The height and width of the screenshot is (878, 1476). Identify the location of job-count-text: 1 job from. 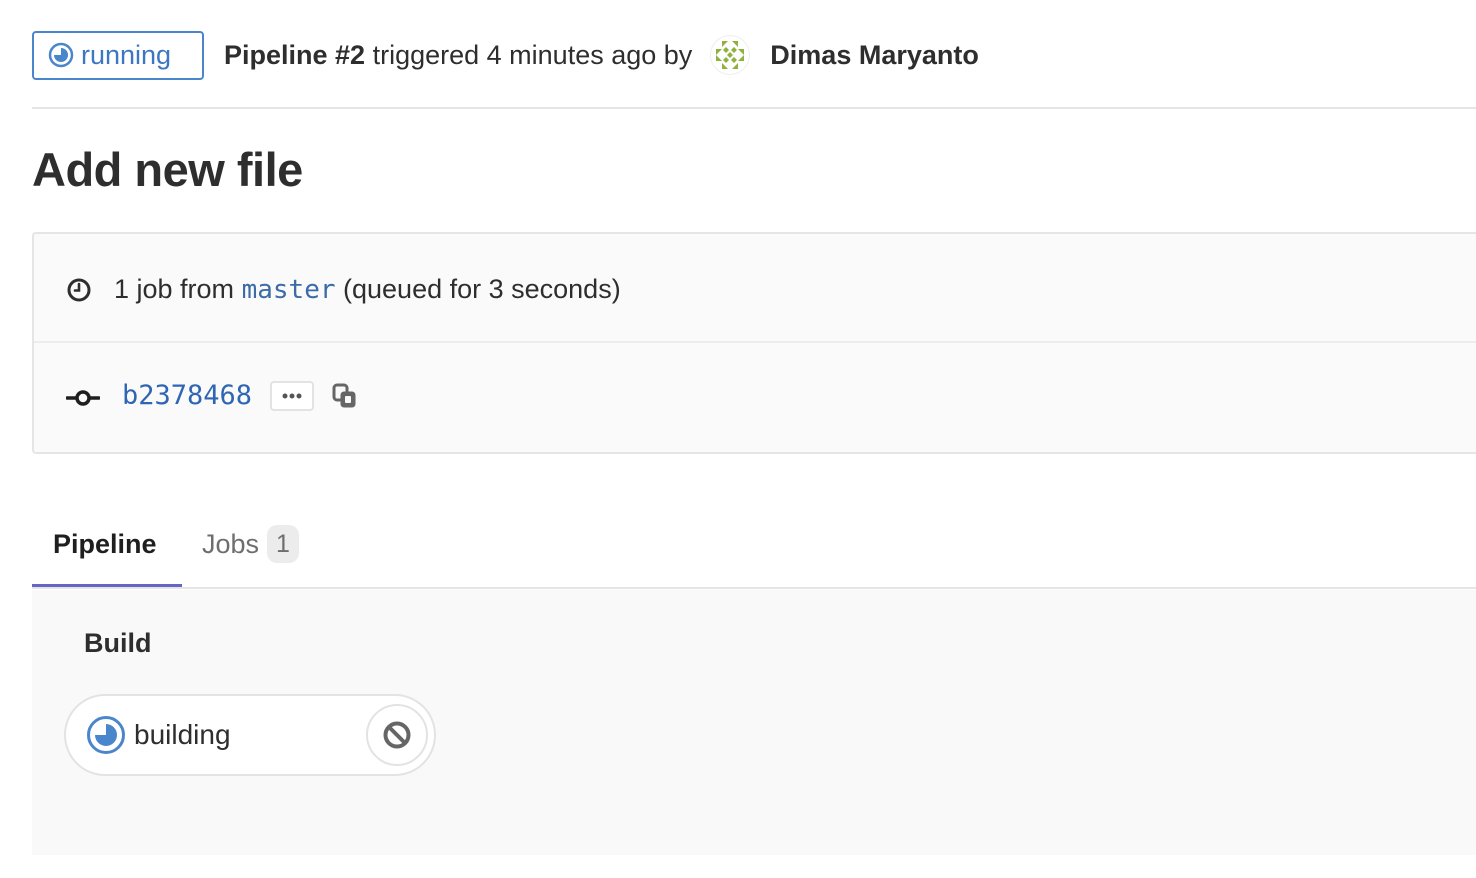
(174, 289).